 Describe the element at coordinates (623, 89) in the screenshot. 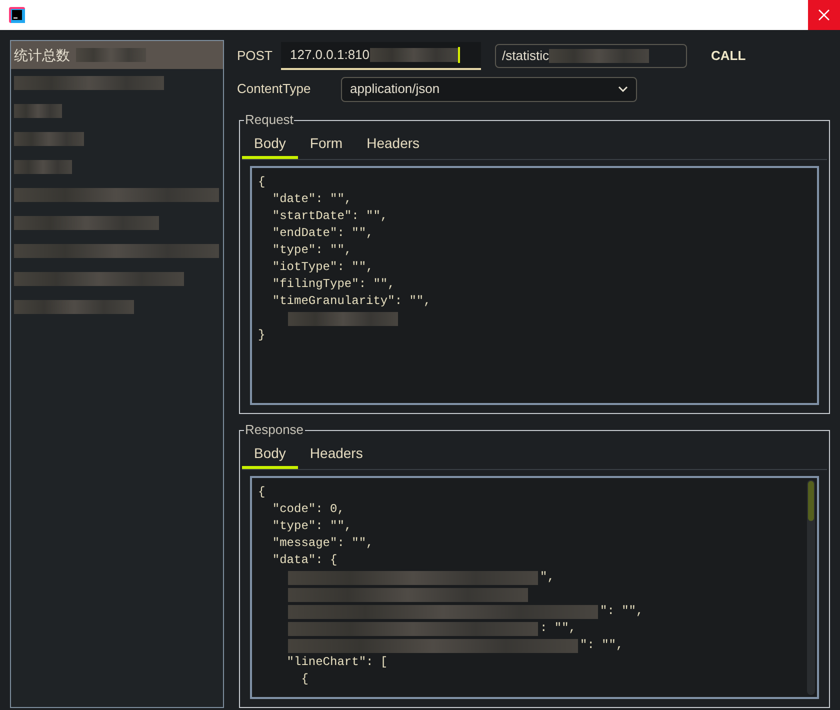

I see `chevron-down-icon` at that location.